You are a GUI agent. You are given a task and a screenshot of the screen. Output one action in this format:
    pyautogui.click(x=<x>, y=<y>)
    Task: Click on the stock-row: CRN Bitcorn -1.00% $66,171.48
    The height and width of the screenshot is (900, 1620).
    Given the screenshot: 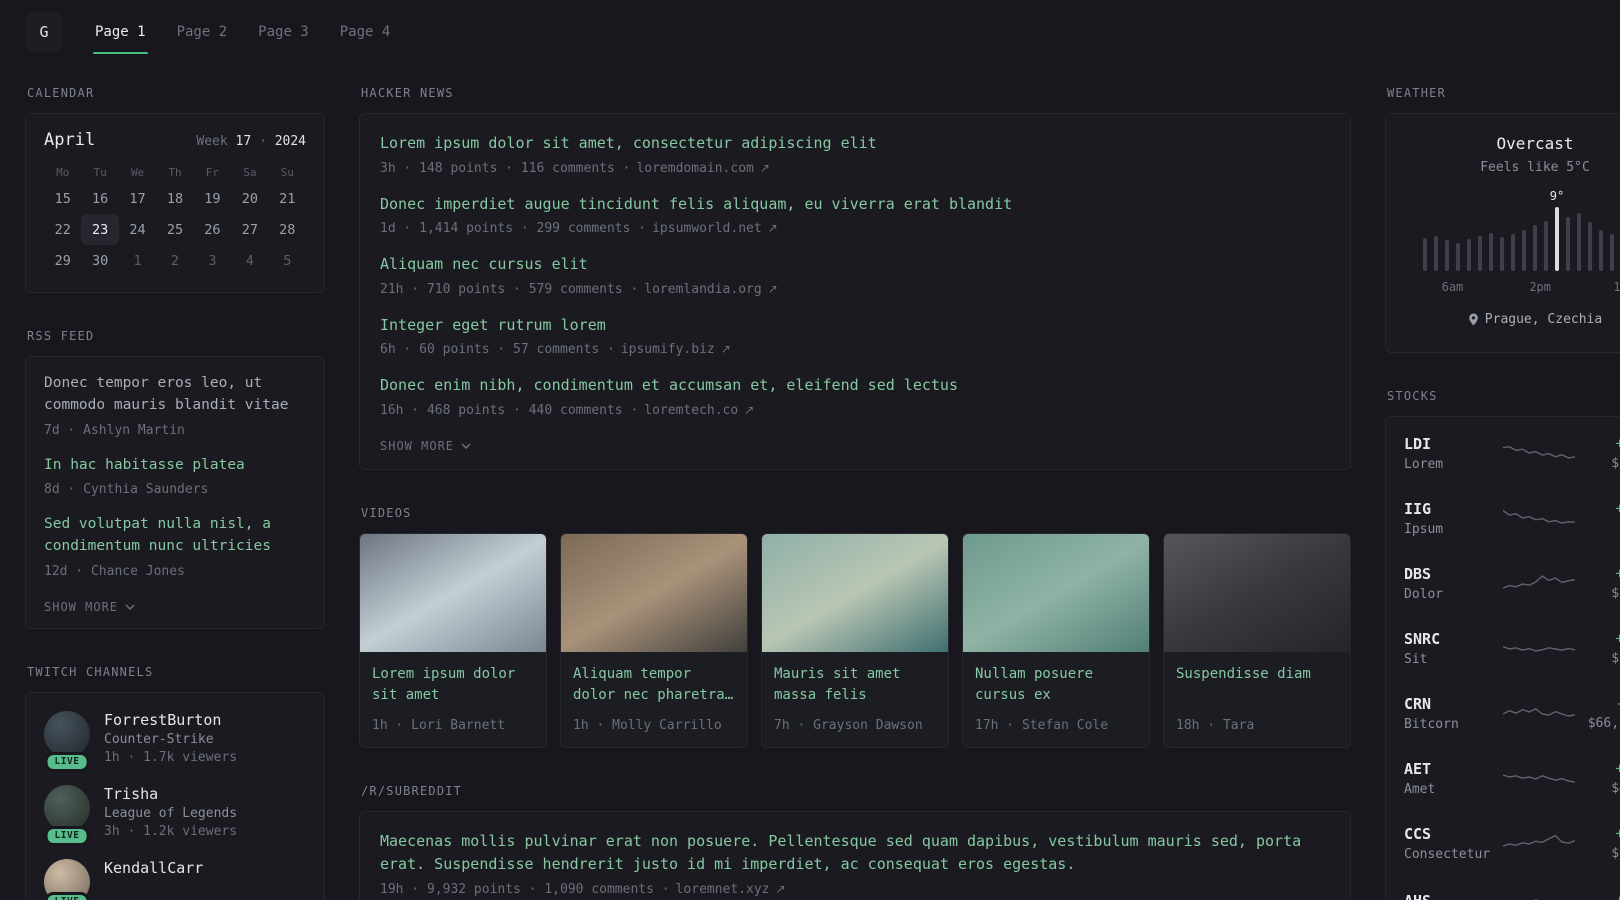 What is the action you would take?
    pyautogui.click(x=1512, y=713)
    